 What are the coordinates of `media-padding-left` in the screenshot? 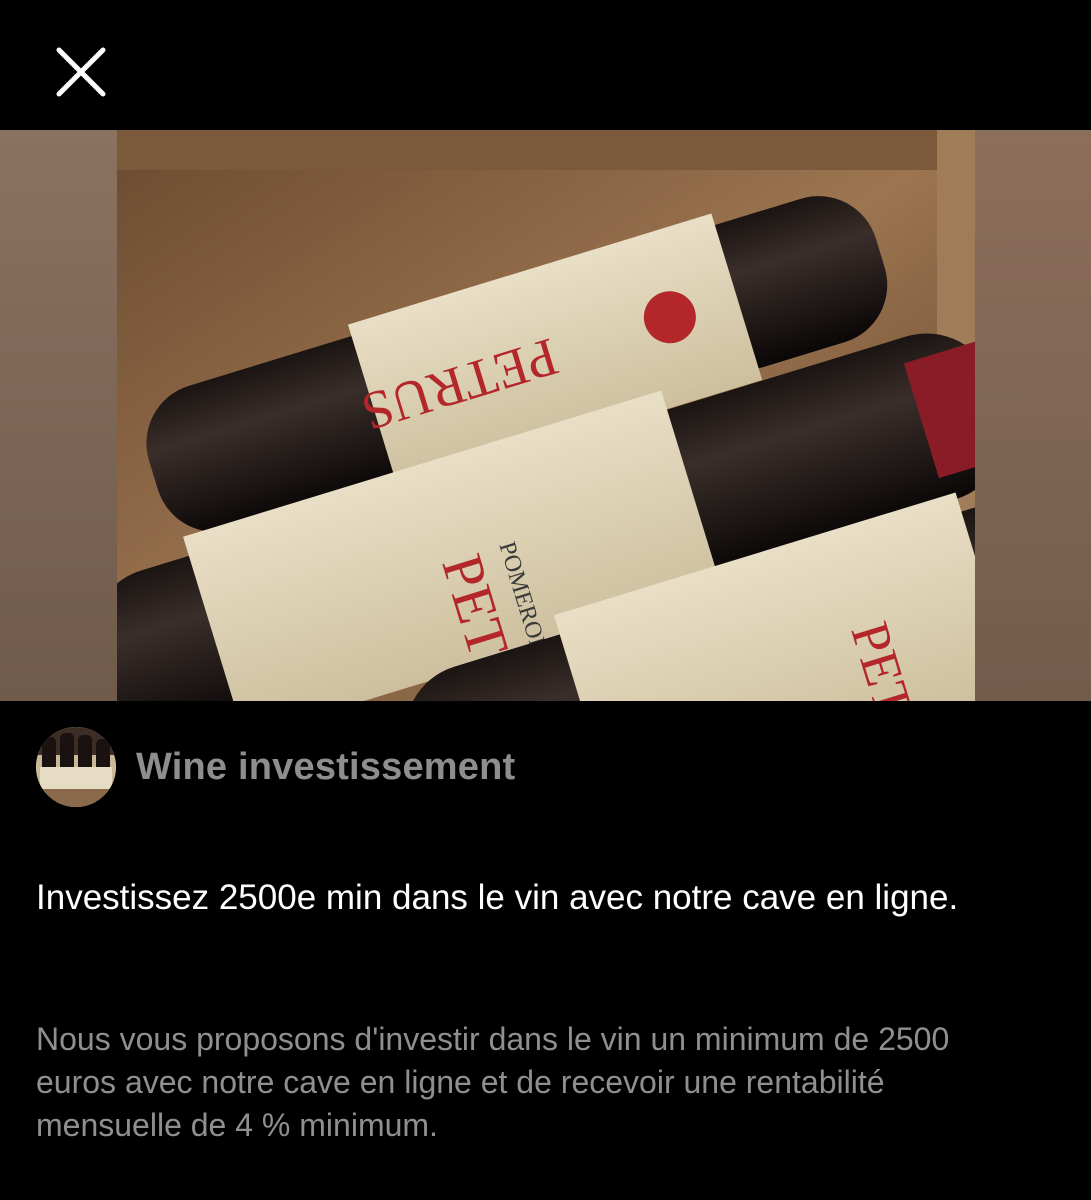 It's located at (58, 415).